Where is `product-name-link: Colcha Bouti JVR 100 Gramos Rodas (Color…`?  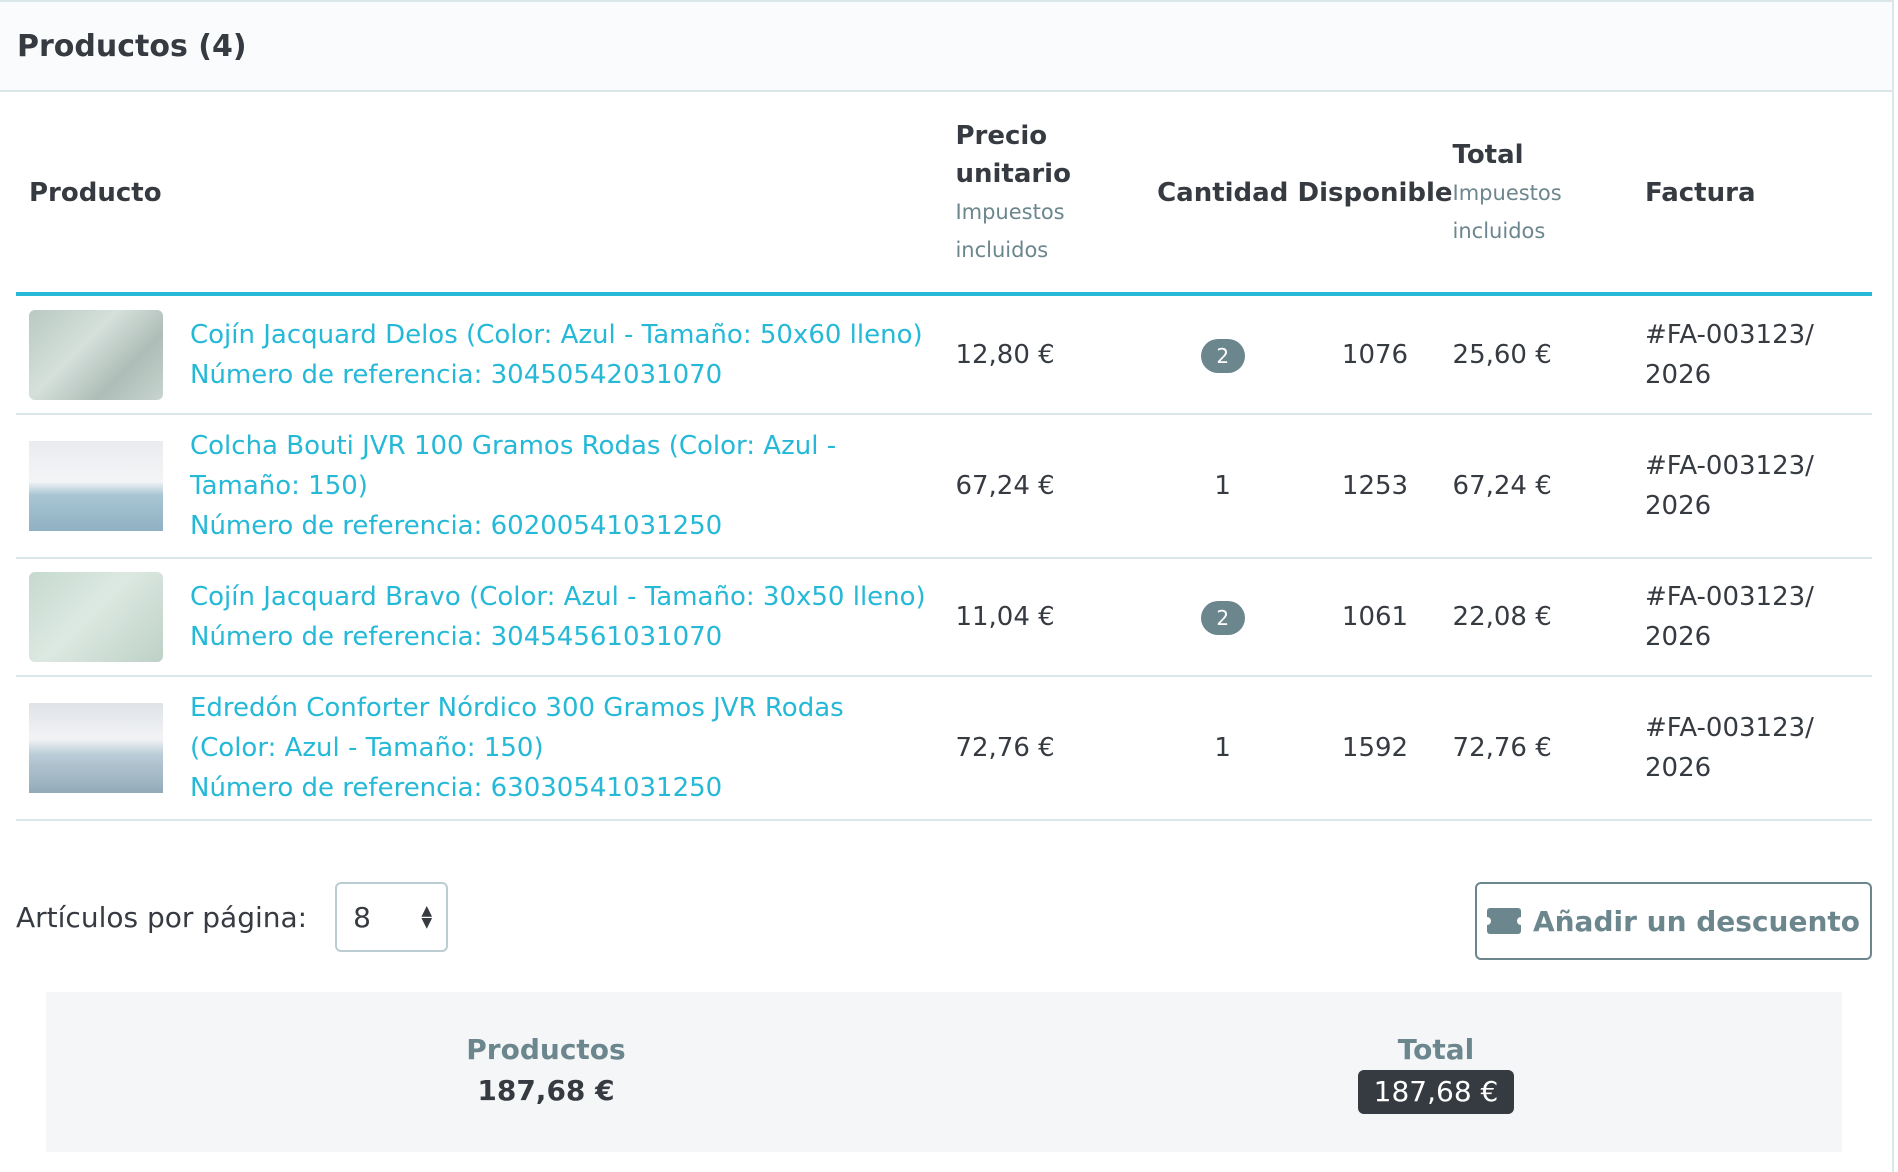
product-name-link: Colcha Bouti JVR 100 Gramos Rodas (Color… is located at coordinates (560, 466).